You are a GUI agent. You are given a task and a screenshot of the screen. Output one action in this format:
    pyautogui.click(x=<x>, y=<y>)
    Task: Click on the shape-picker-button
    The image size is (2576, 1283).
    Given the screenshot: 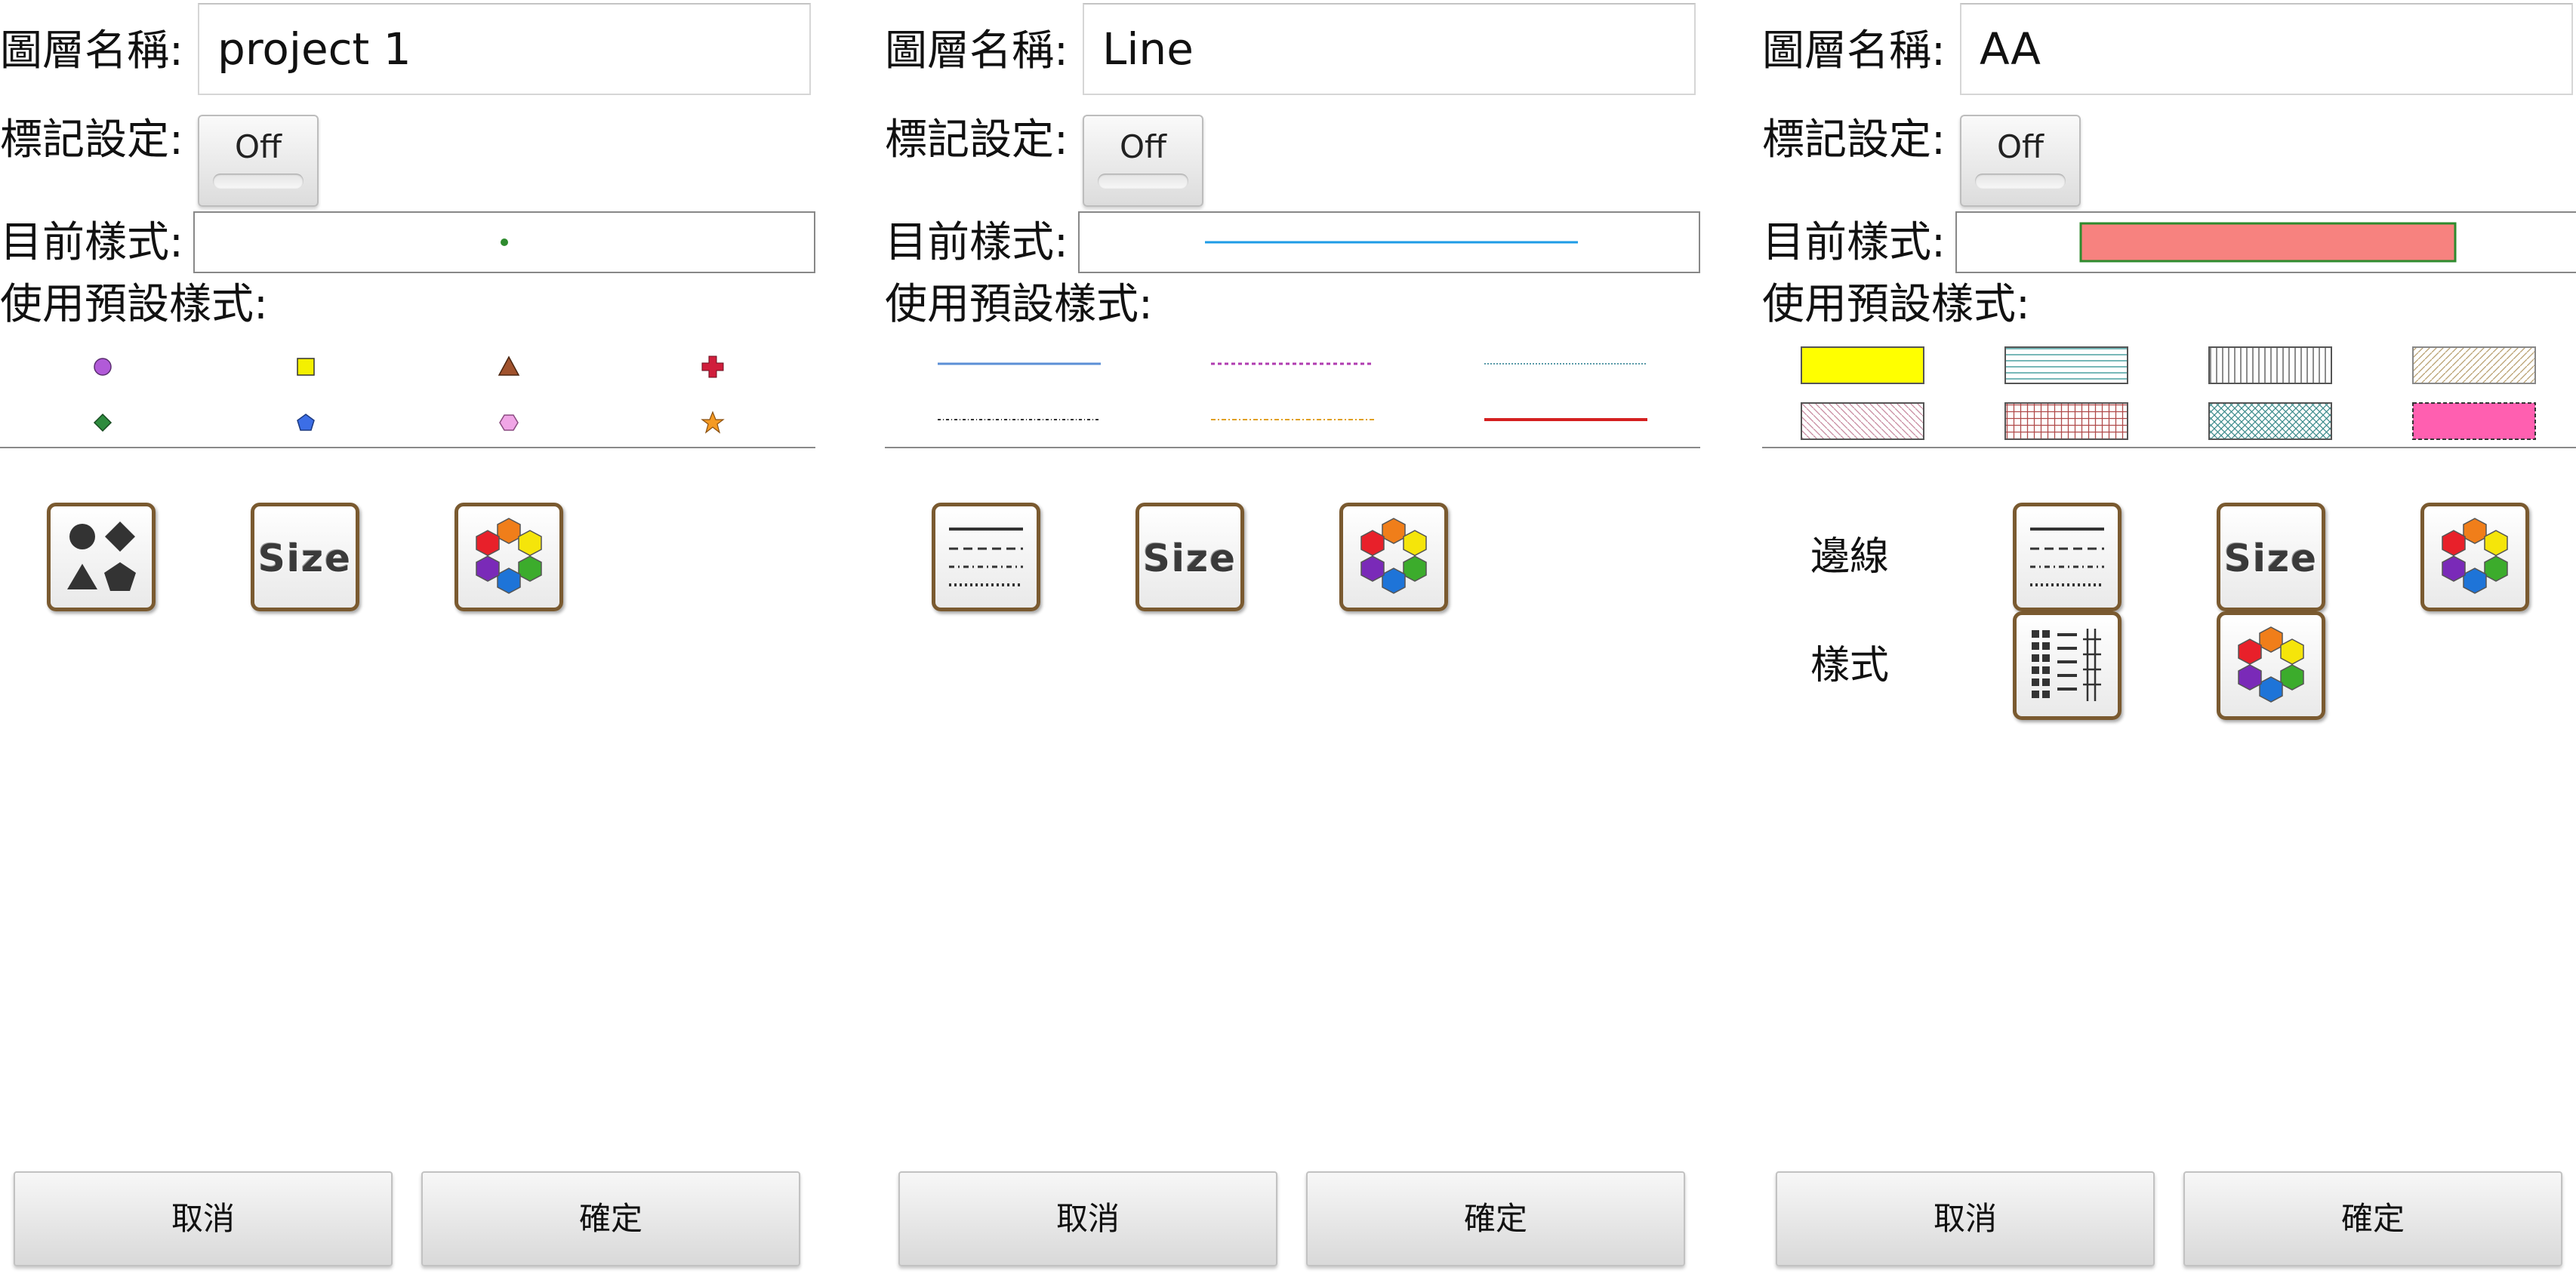 What is the action you would take?
    pyautogui.click(x=101, y=557)
    